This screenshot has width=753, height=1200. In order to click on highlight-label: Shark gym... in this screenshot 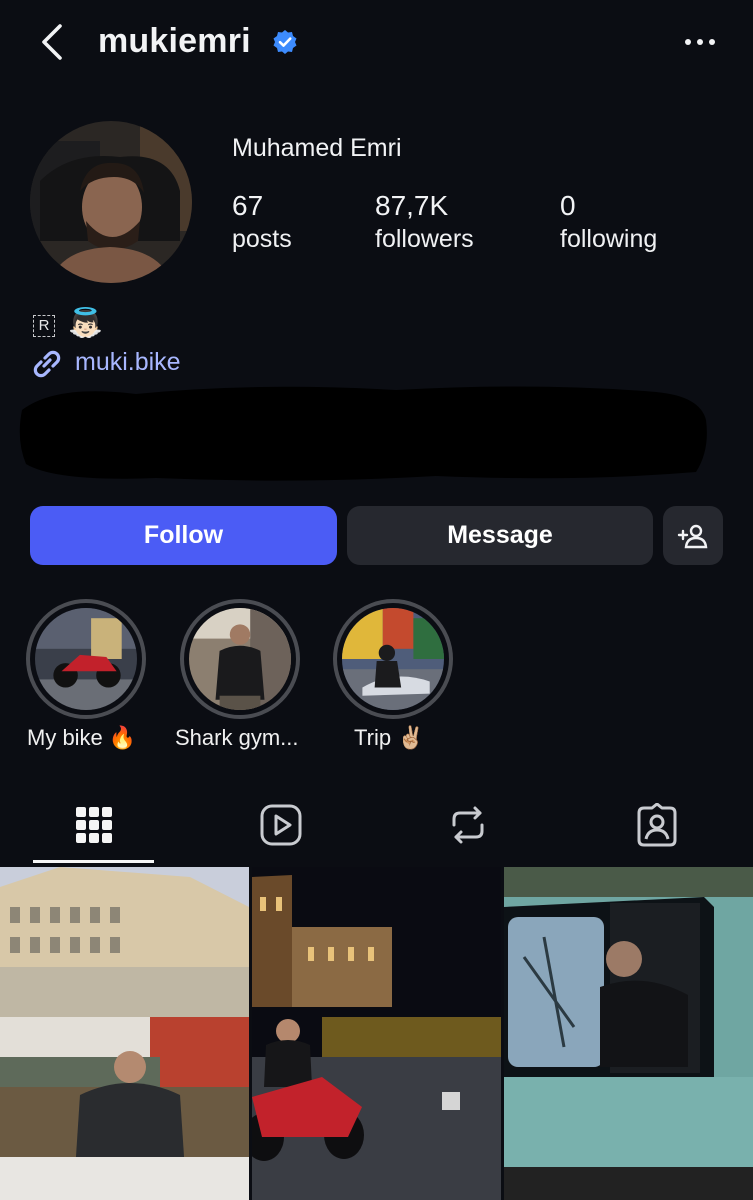, I will do `click(237, 737)`.